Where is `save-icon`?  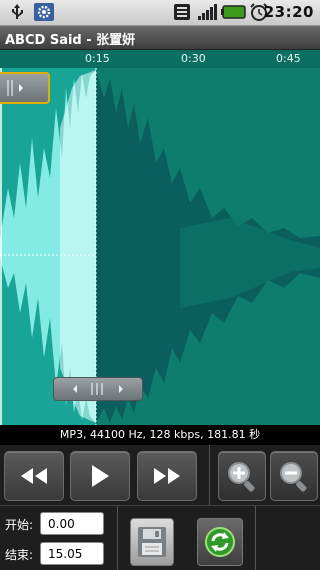 save-icon is located at coordinates (152, 542).